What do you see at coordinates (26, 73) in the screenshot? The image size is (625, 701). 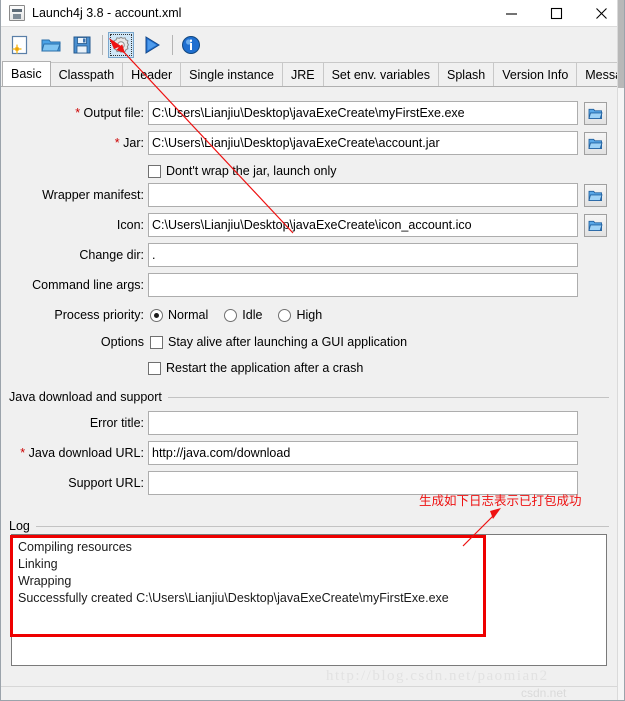 I see `tab-basic: Basic` at bounding box center [26, 73].